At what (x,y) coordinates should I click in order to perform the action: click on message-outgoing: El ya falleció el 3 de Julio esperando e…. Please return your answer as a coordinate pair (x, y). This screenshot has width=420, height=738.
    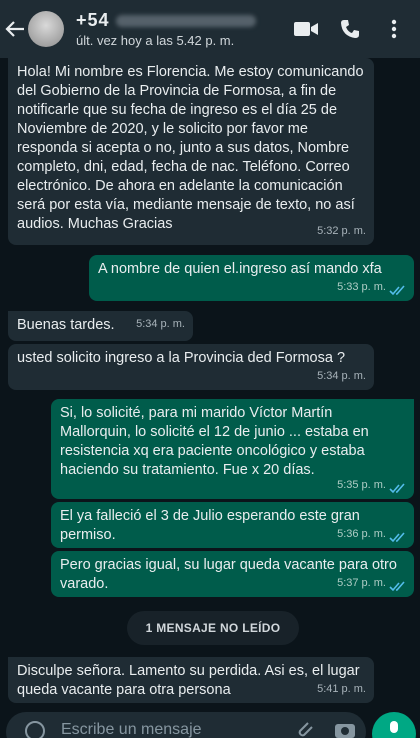
    Looking at the image, I should click on (232, 525).